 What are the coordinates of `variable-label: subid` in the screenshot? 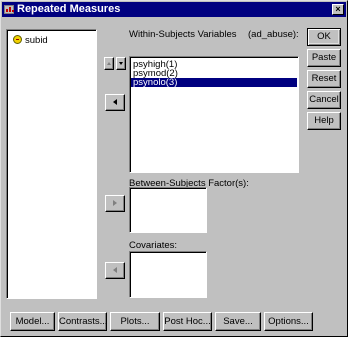 It's located at (36, 40).